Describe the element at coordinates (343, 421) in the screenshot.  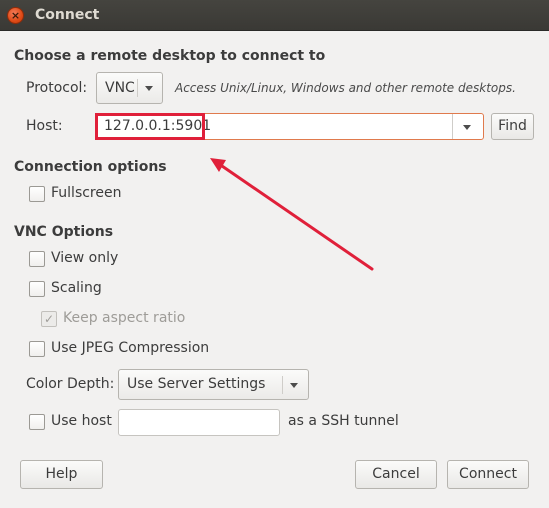
I see `ssh-tunnel-label: as a SSH tunnel` at that location.